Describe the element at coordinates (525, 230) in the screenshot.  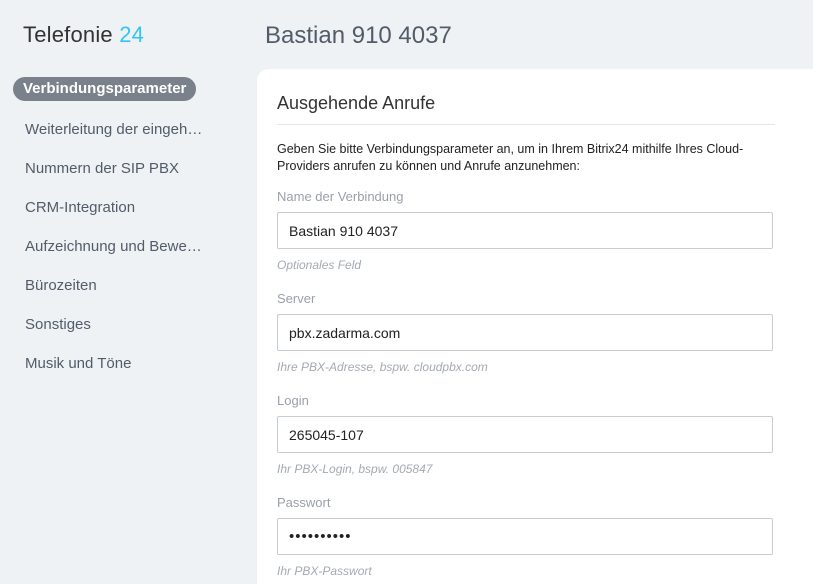
I see `connection-name-input` at that location.